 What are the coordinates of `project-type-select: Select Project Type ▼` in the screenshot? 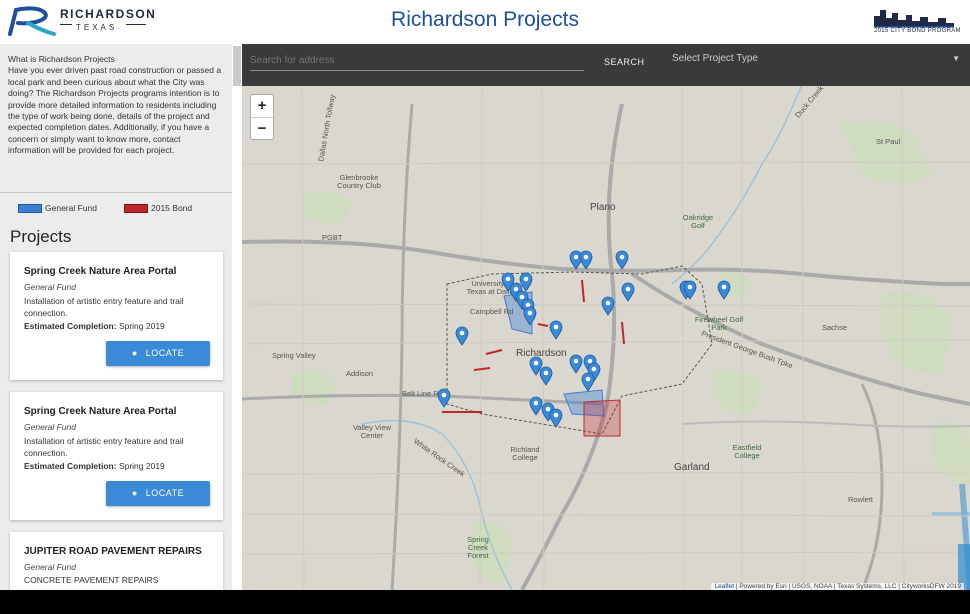 It's located at (816, 58).